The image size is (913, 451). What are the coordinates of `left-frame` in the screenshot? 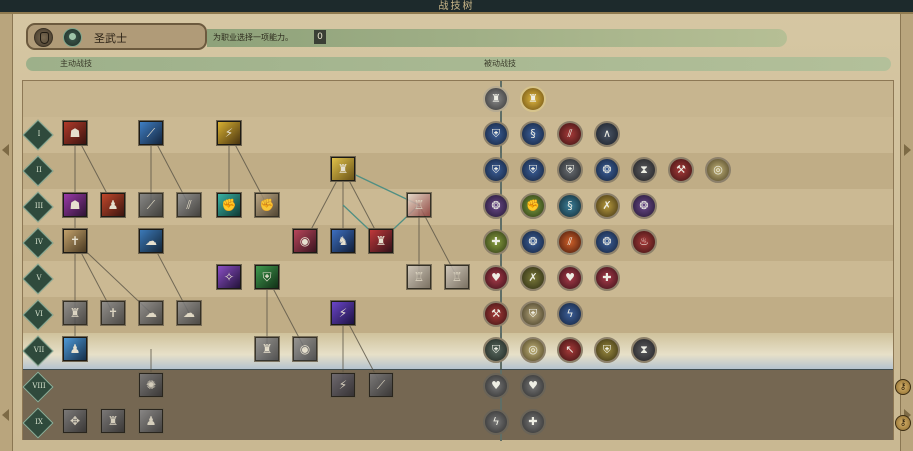 It's located at (6, 232).